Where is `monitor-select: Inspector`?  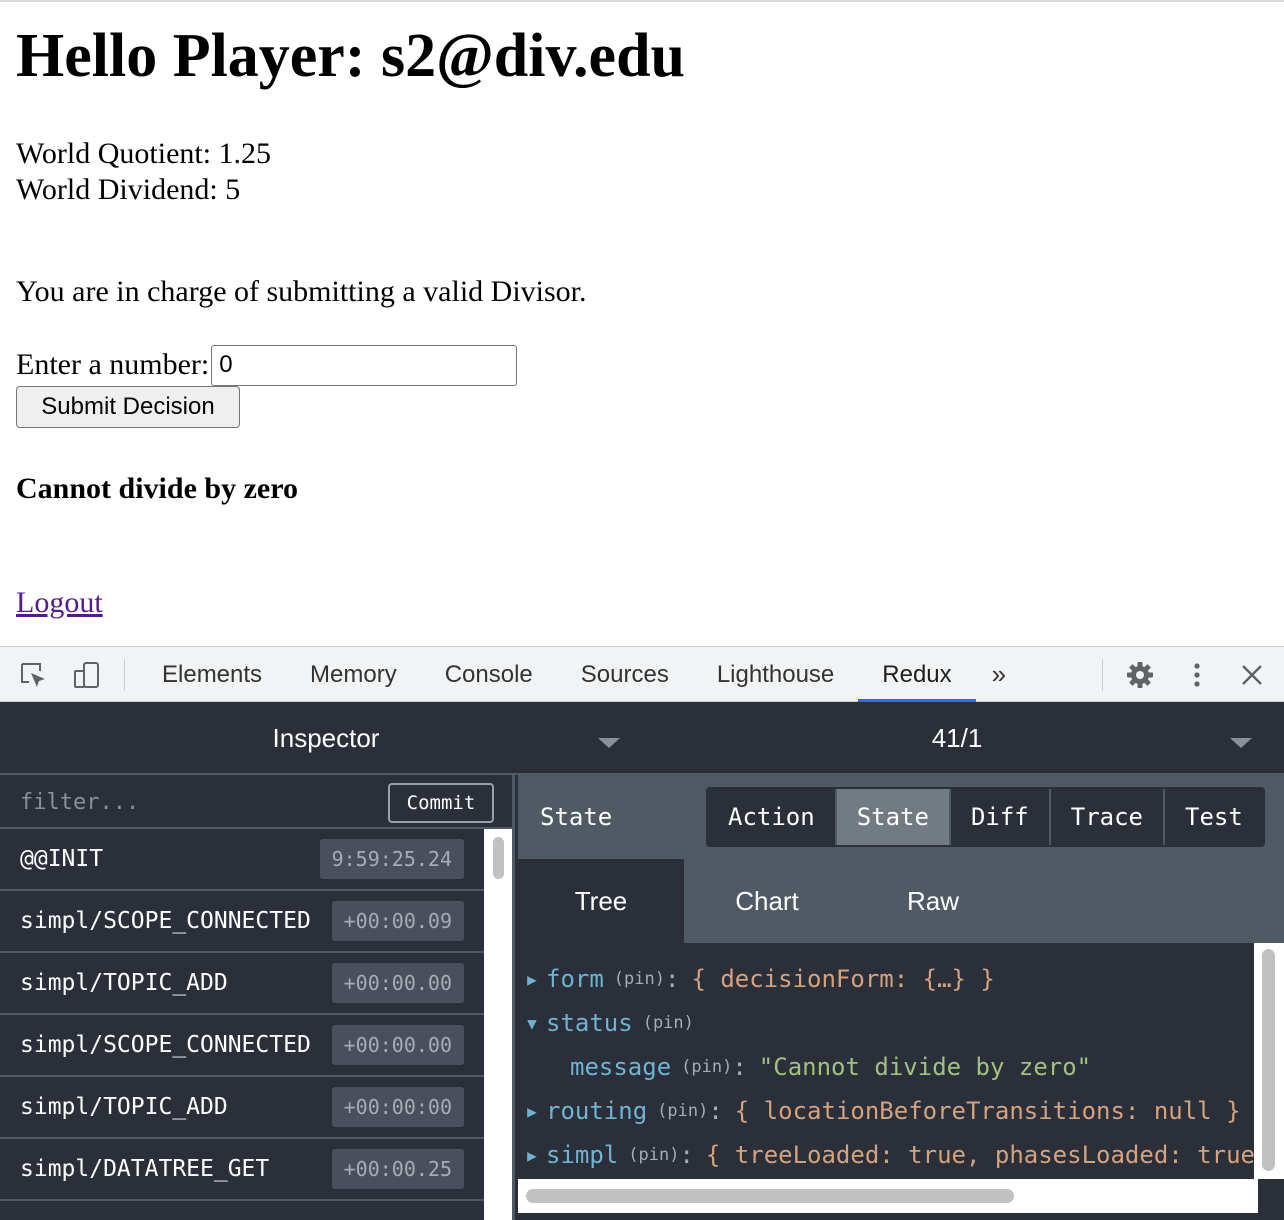
monitor-select: Inspector is located at coordinates (326, 738).